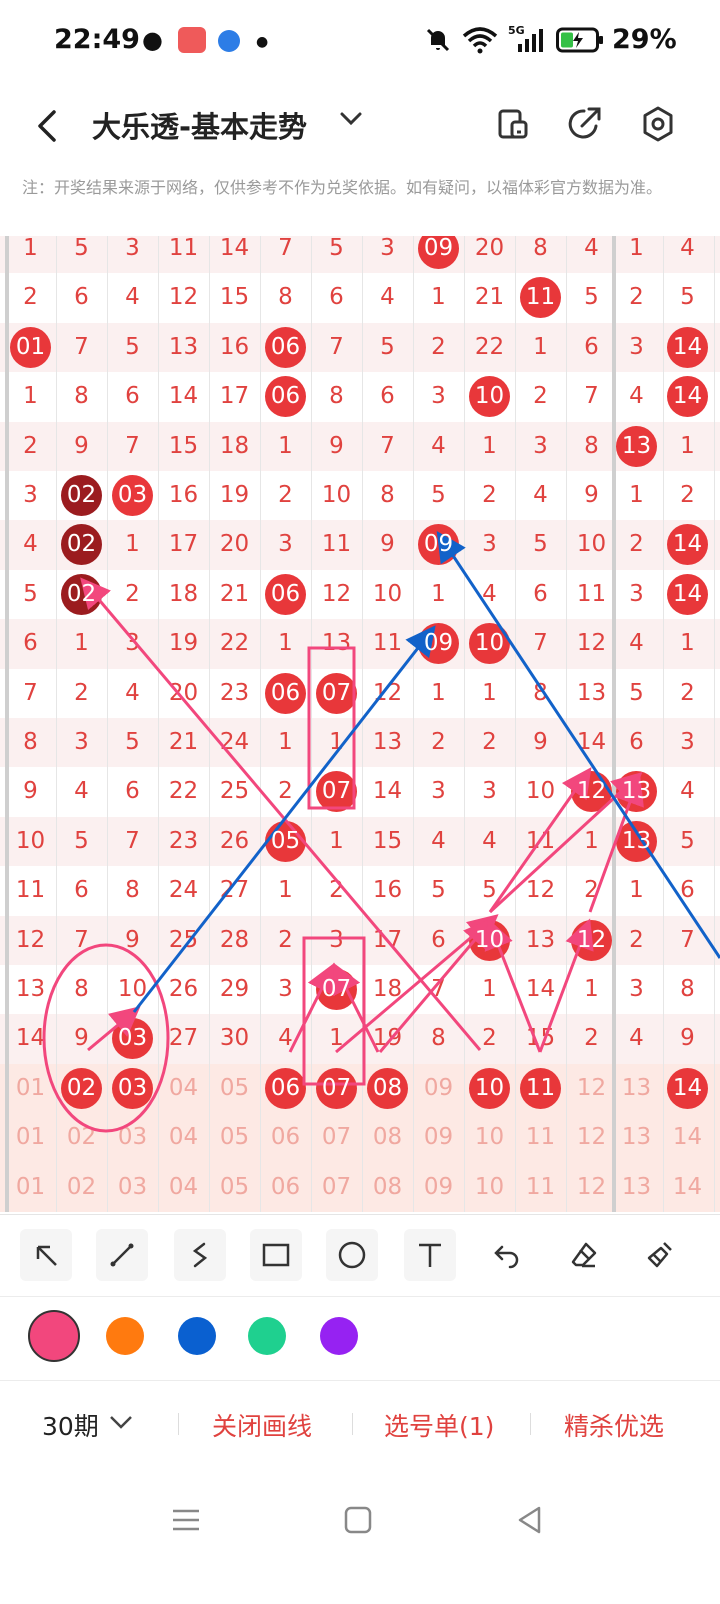 The image size is (720, 1604). Describe the element at coordinates (276, 1255) in the screenshot. I see `rectangle-tool-button` at that location.